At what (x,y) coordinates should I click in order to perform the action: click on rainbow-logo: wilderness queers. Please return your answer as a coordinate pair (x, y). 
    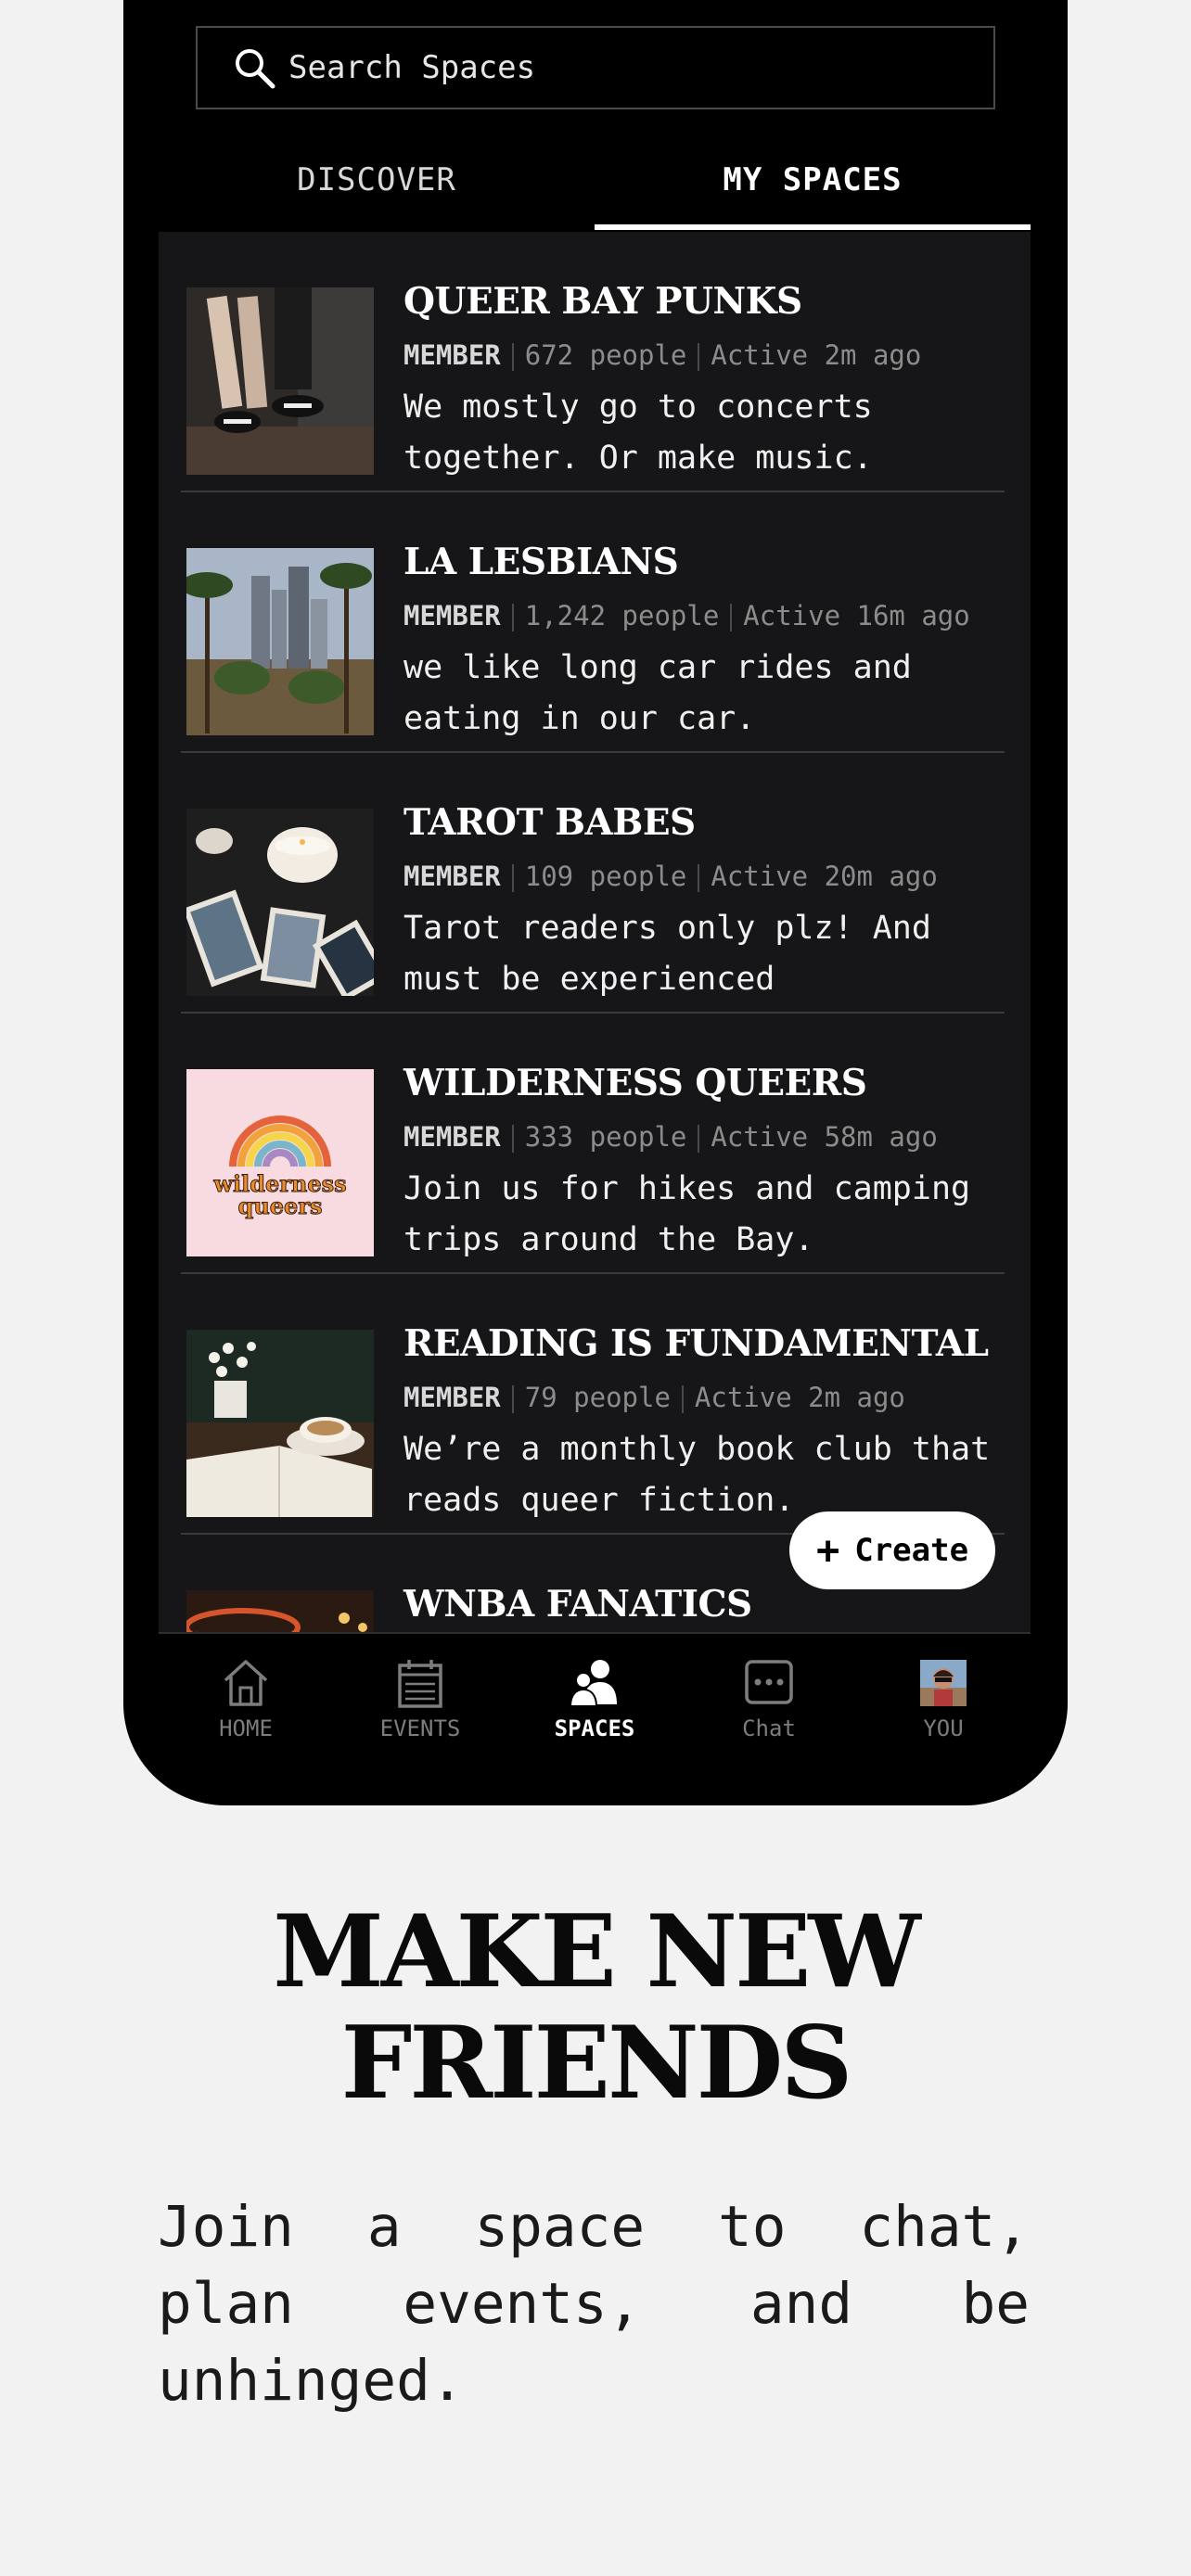
    Looking at the image, I should click on (280, 1163).